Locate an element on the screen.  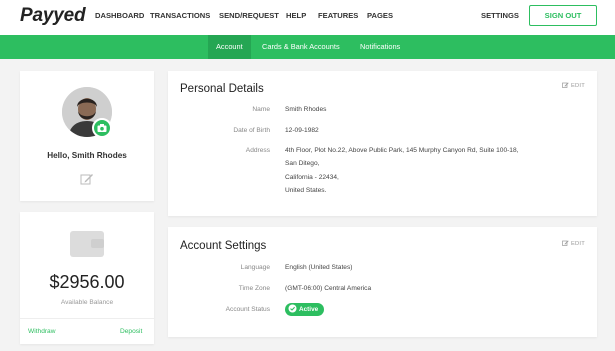
timezone-label: Time Zone is located at coordinates (254, 288).